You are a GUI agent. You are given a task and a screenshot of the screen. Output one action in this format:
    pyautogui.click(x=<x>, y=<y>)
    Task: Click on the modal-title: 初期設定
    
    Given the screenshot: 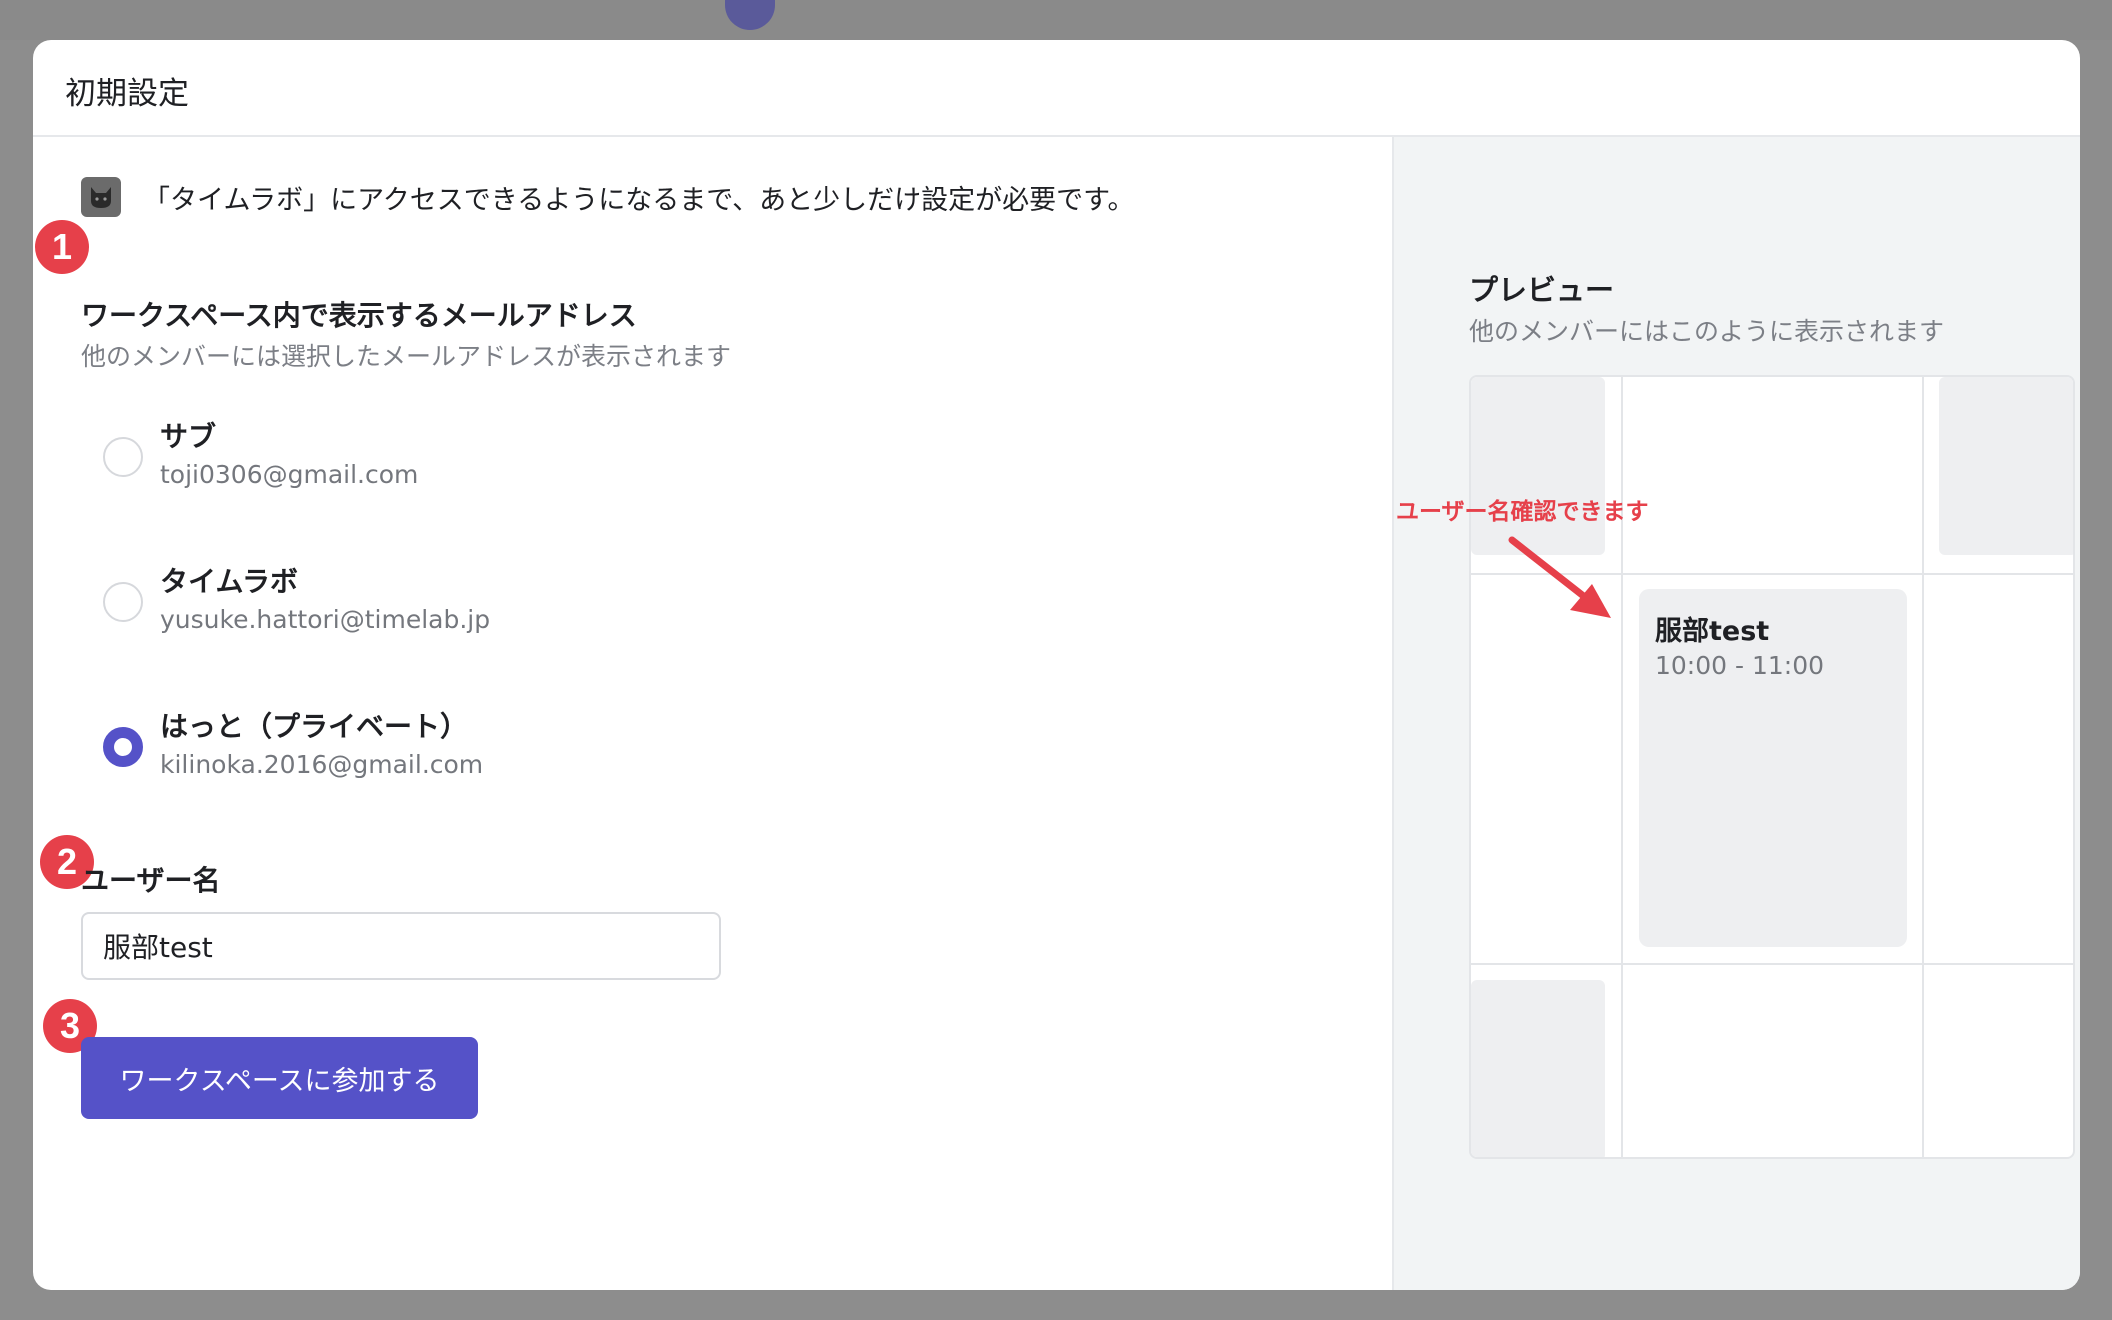 What is the action you would take?
    pyautogui.click(x=127, y=94)
    